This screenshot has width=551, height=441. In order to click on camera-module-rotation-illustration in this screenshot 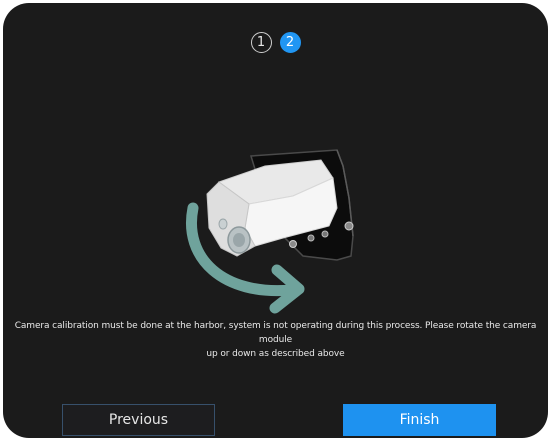, I will do `click(270, 231)`.